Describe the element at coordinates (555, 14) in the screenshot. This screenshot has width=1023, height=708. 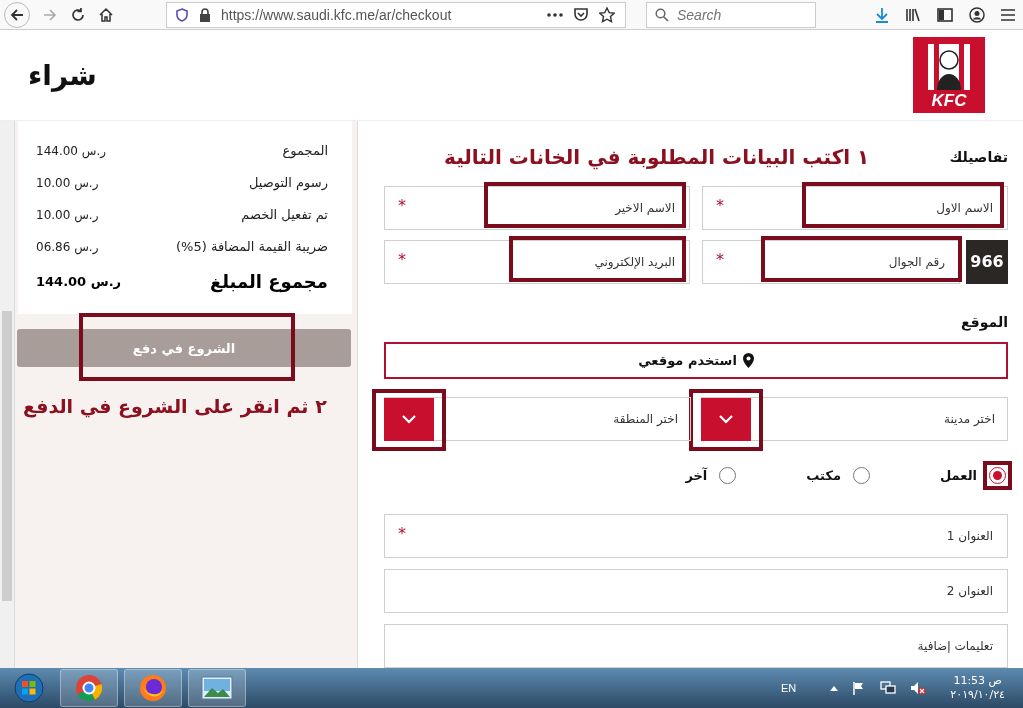
I see `more-icon` at that location.